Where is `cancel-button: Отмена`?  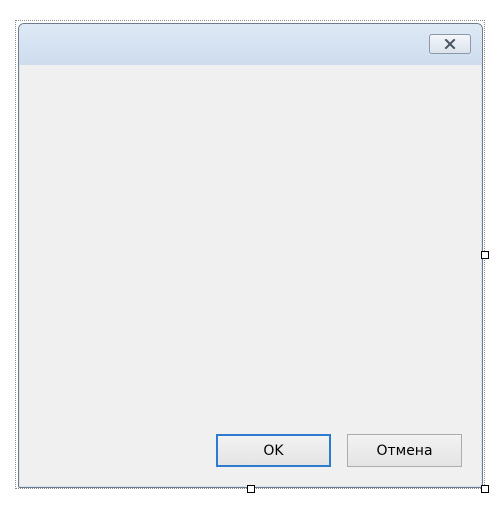
cancel-button: Отмена is located at coordinates (404, 450).